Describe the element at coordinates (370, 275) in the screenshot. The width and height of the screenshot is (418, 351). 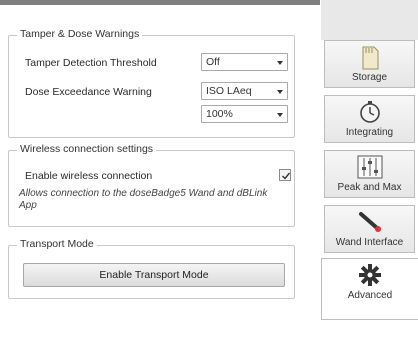
I see `gear-icon` at that location.